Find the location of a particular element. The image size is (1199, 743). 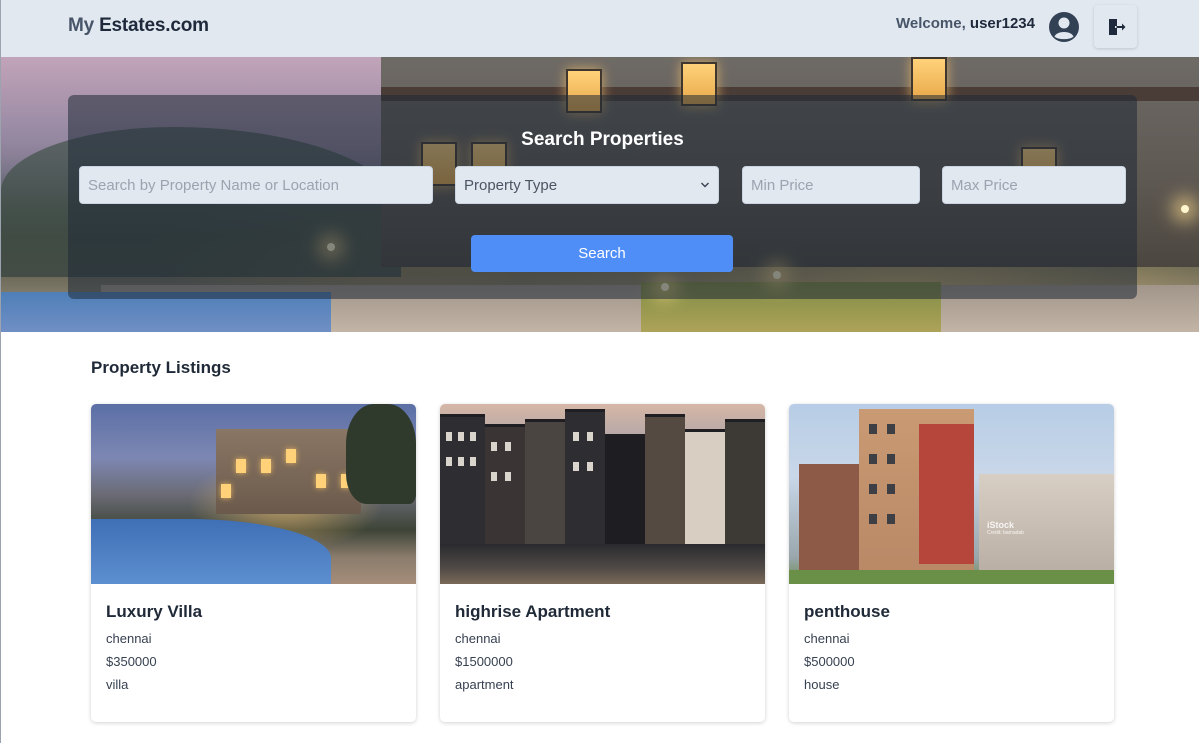

min-price-input is located at coordinates (831, 185).